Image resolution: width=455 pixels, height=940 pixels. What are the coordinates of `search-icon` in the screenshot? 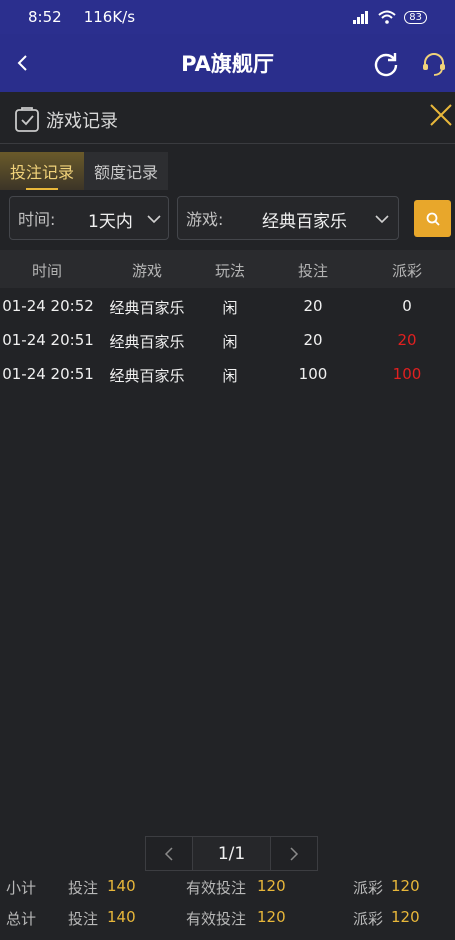 It's located at (433, 219).